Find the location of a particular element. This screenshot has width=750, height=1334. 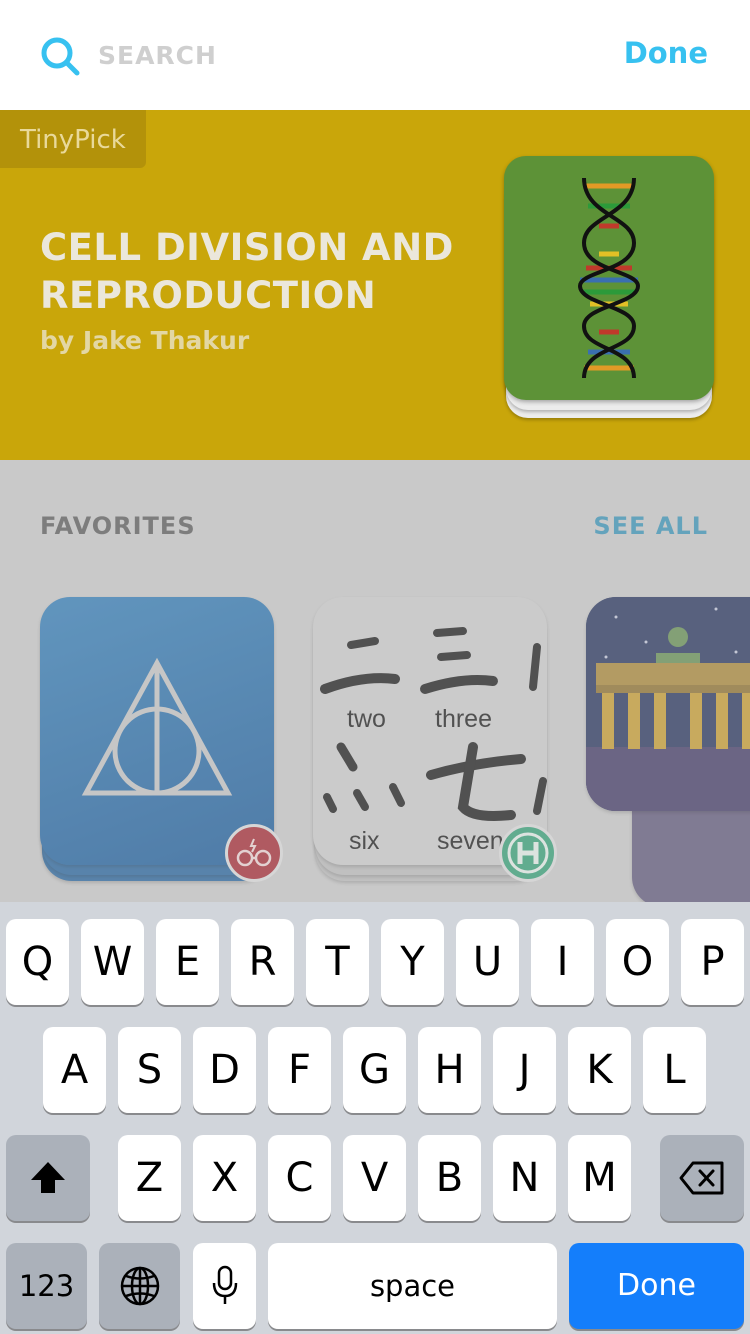

dna-icon is located at coordinates (609, 278).